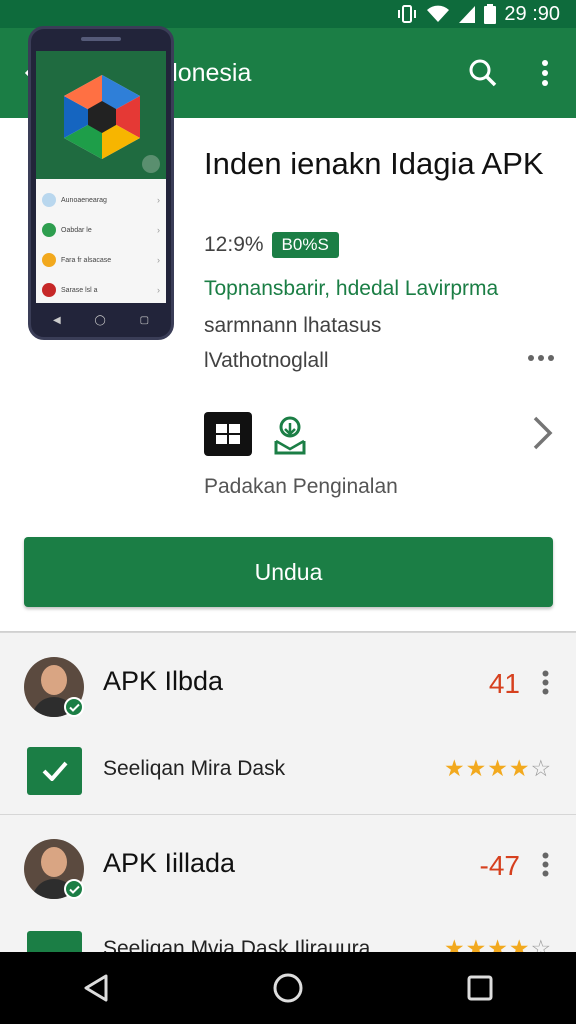 This screenshot has width=576, height=1024. I want to click on row-label: Aunoaenearag, so click(84, 200).